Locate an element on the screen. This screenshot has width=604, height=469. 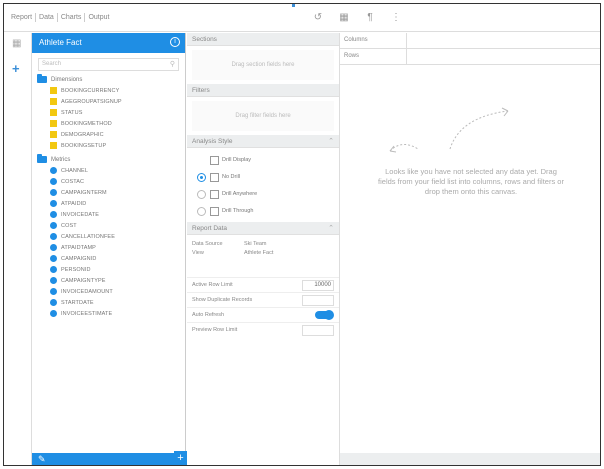
active-row-limit-input: 10000 is located at coordinates (318, 285).